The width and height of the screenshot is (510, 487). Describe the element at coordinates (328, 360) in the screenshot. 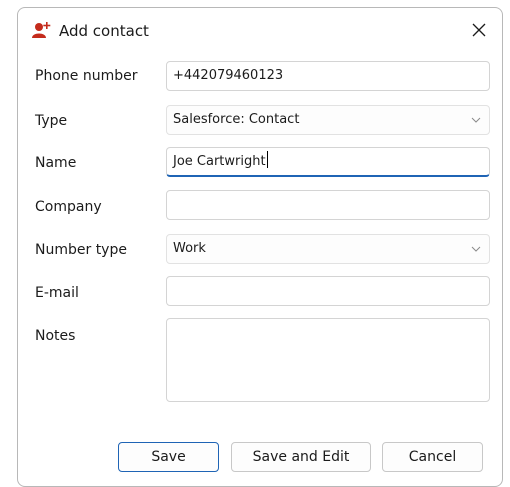

I see `notes-textarea` at that location.